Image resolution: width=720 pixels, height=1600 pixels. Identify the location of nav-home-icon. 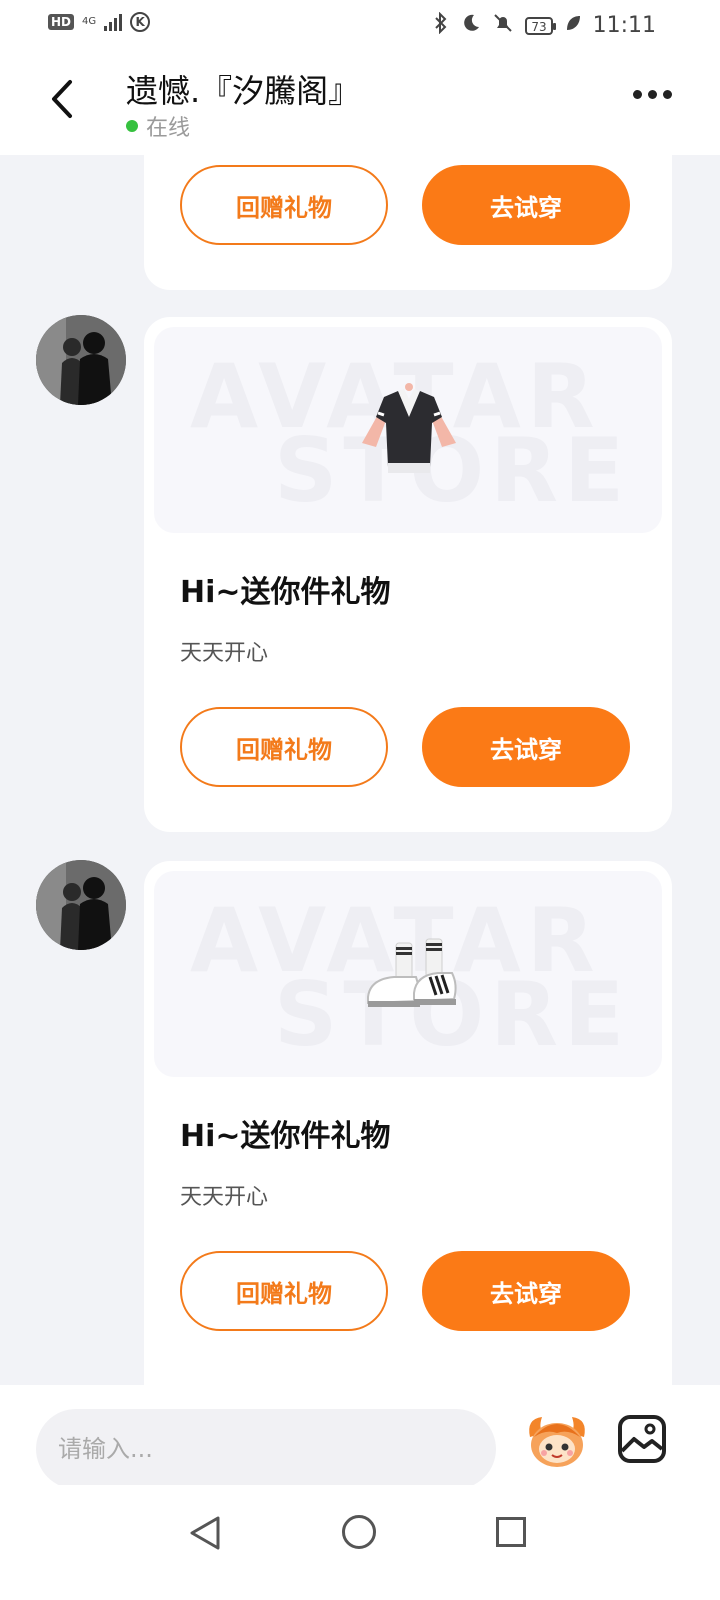
(359, 1532).